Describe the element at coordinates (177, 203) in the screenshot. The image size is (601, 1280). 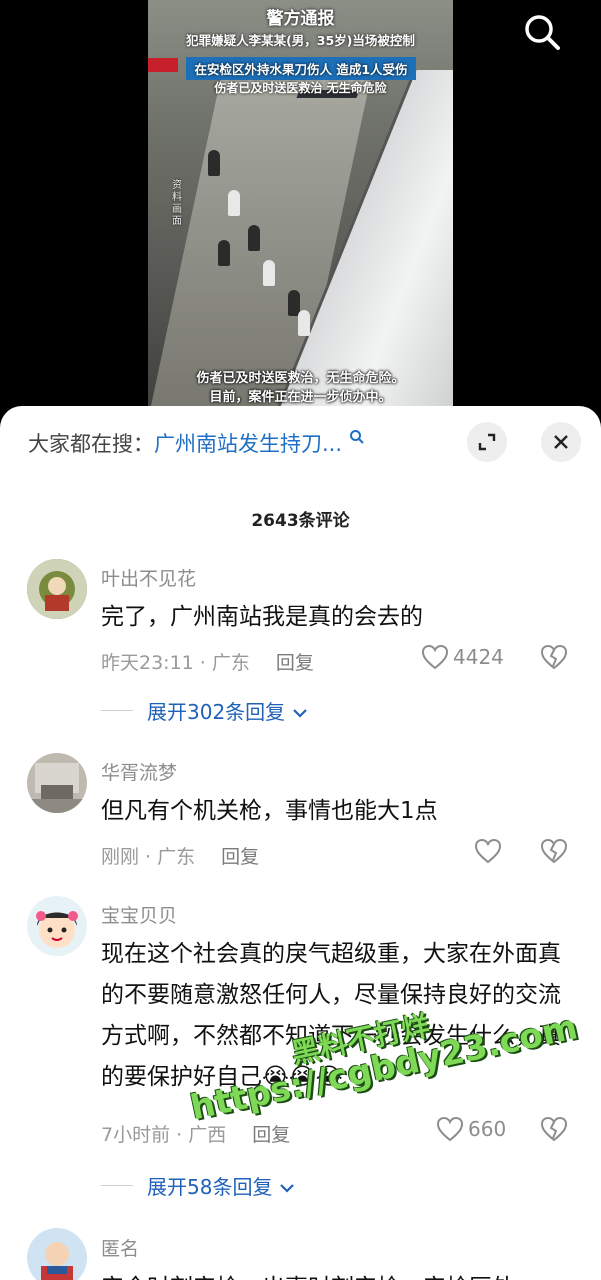
I see `footage-label: 资料画面` at that location.